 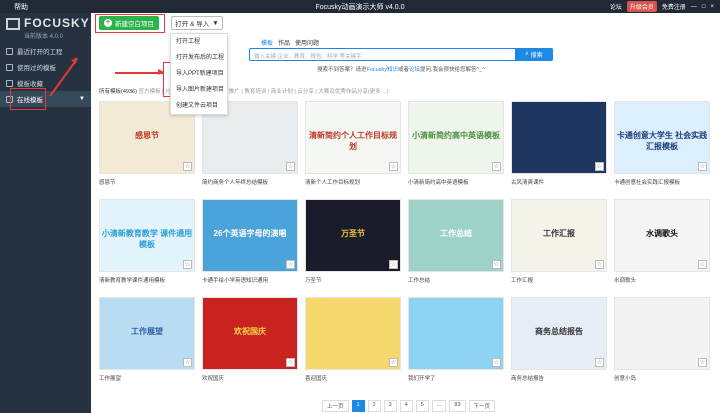 I want to click on page-button: 3, so click(x=390, y=406).